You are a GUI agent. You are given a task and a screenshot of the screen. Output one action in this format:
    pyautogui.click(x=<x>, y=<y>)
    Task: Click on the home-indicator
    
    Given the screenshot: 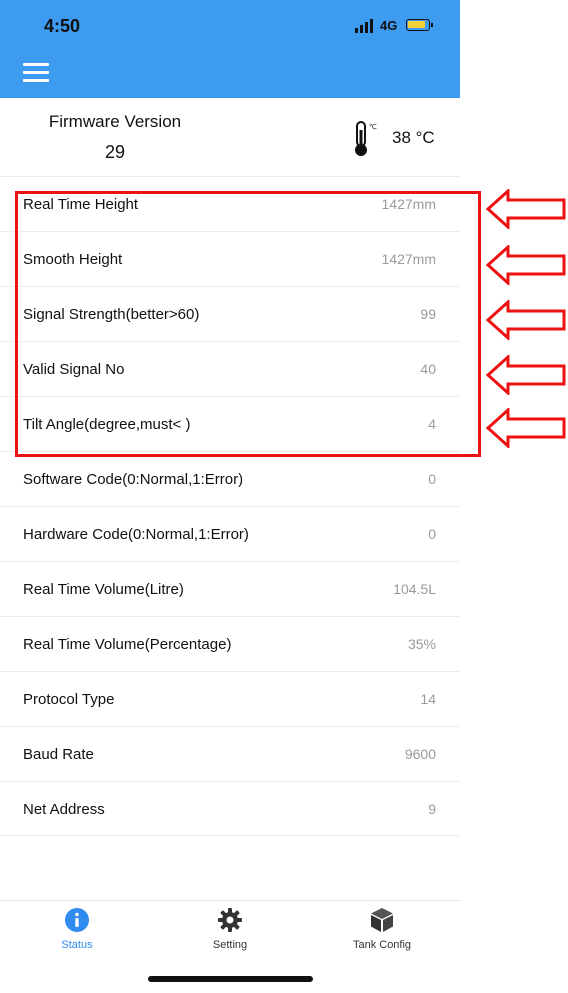 What is the action you would take?
    pyautogui.click(x=230, y=979)
    